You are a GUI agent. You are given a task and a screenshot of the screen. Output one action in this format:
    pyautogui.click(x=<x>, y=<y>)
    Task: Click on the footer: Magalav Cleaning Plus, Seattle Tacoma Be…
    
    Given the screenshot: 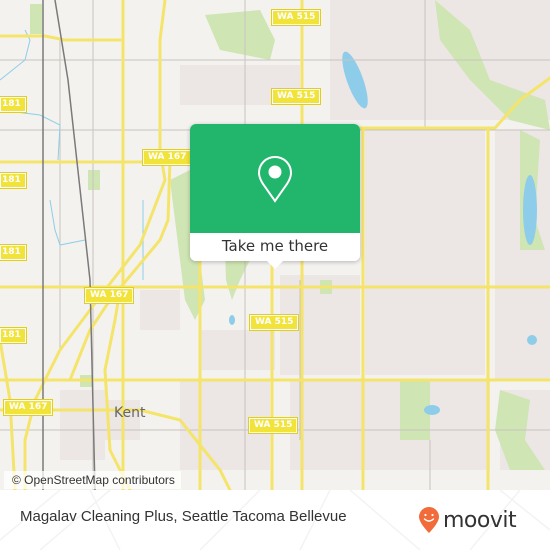 What is the action you would take?
    pyautogui.click(x=275, y=520)
    